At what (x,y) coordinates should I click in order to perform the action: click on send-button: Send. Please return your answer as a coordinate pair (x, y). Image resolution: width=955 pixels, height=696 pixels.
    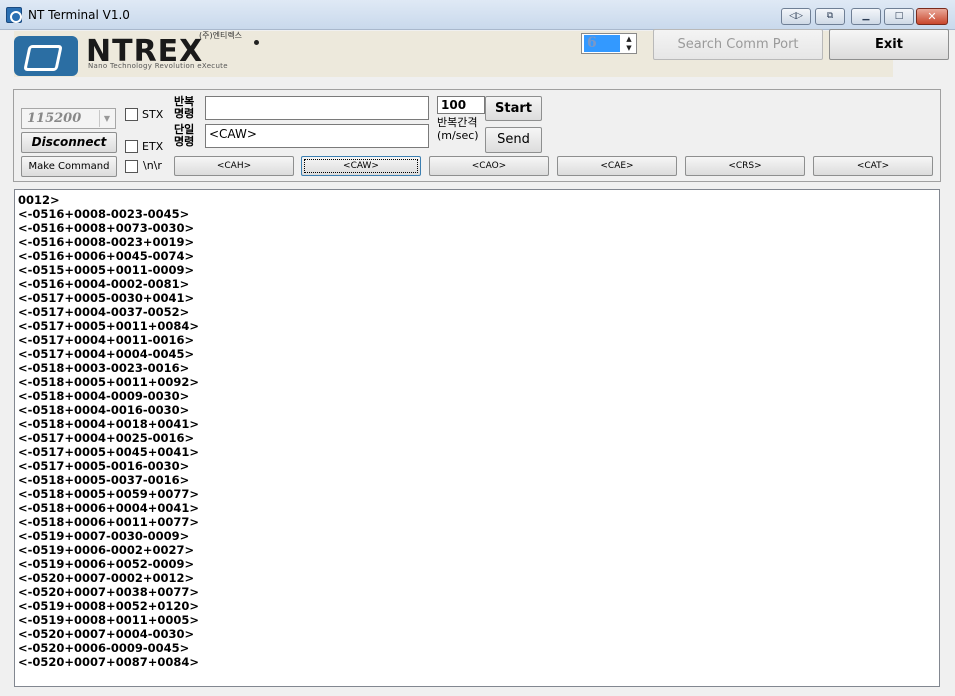
    Looking at the image, I should click on (513, 140).